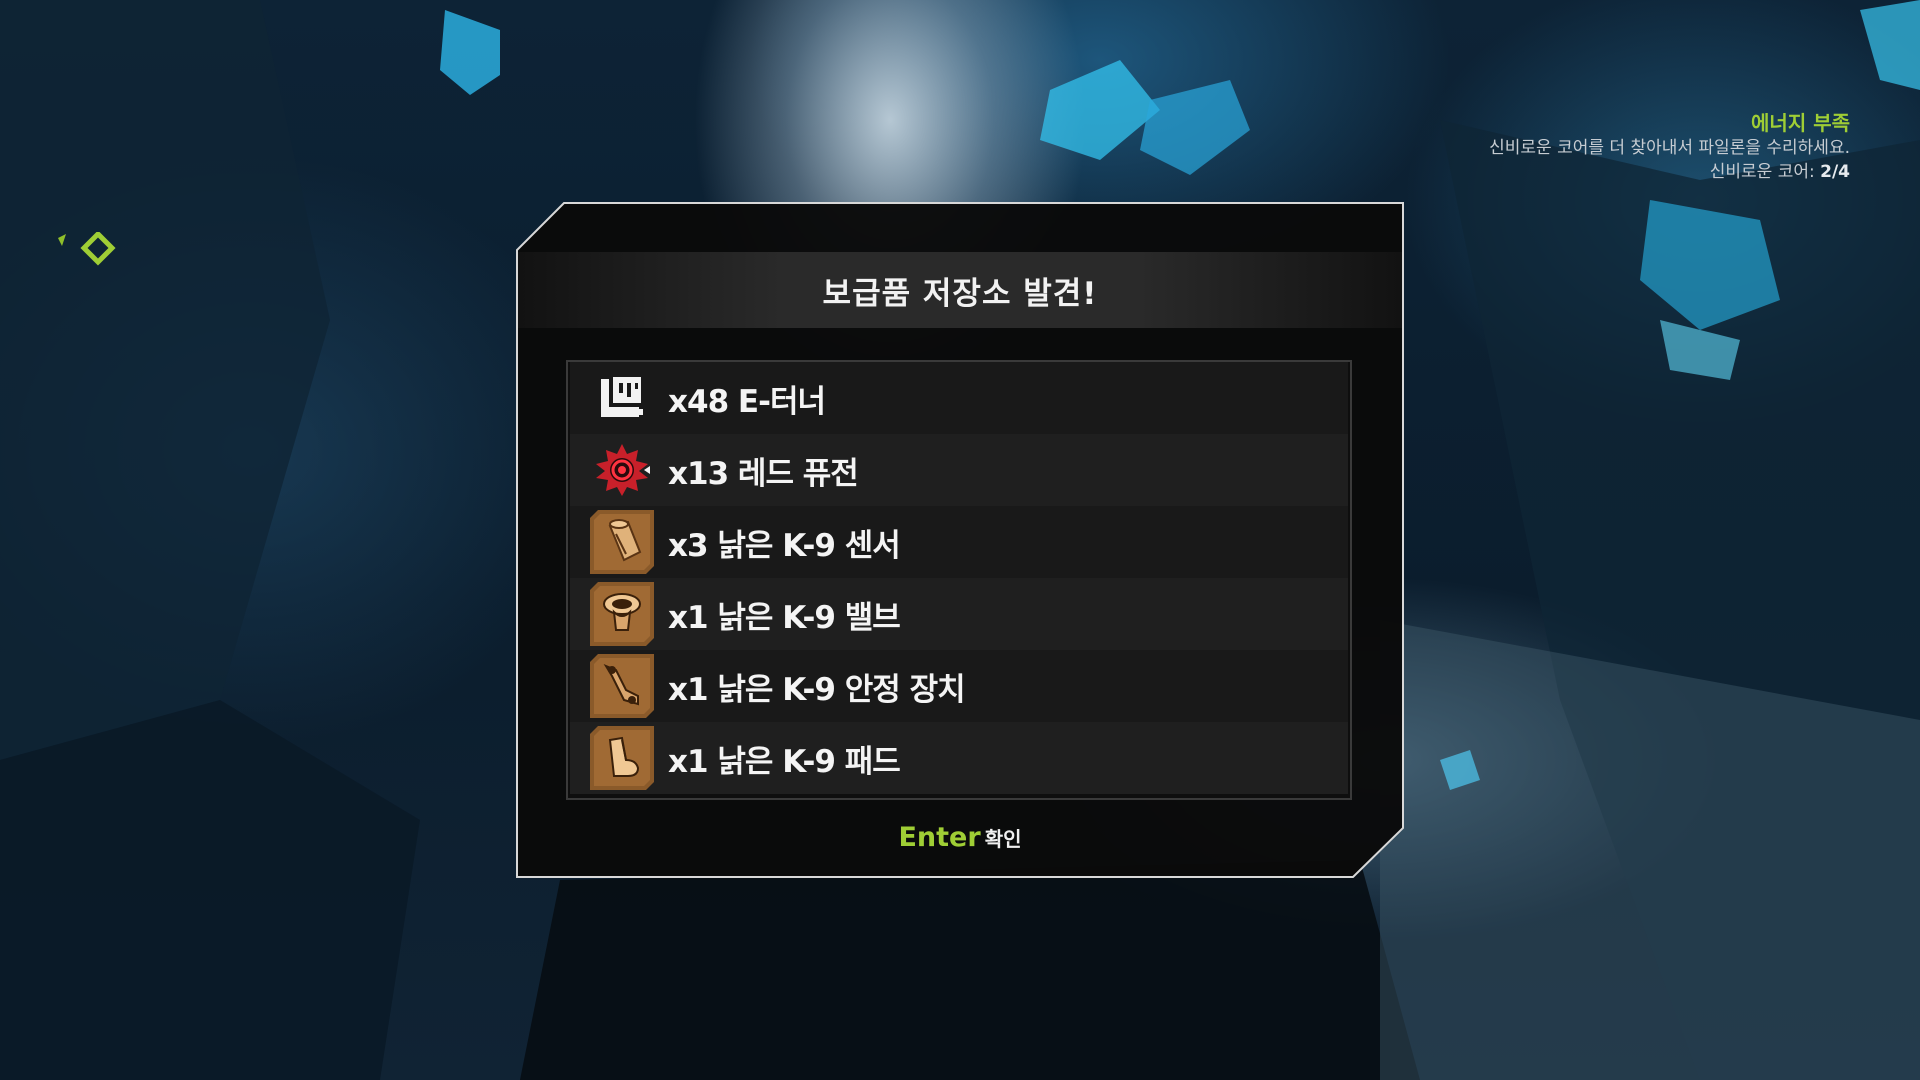 This screenshot has height=1080, width=1920. I want to click on objective-description: 신비로운 코어를 더 찾아내서 파일론을 수리하세요., so click(1669, 148).